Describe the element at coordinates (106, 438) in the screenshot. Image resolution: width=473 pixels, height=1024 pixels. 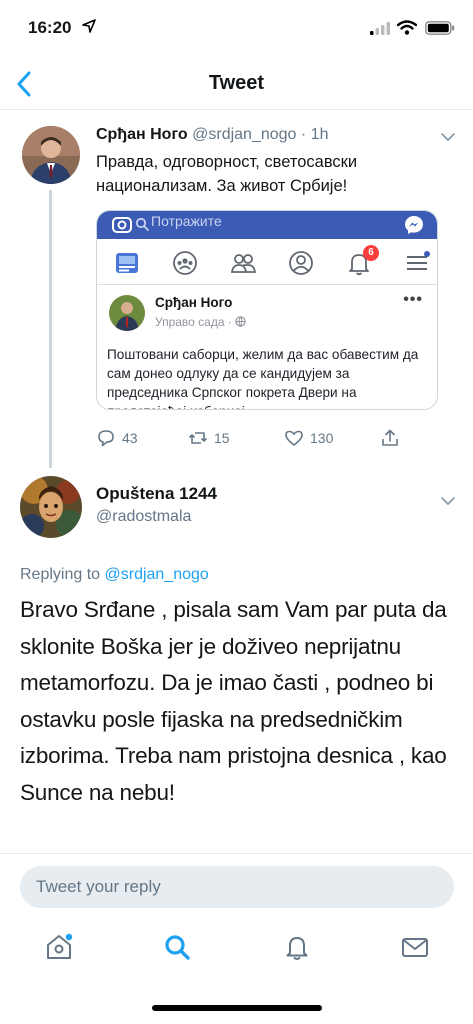
I see `reply-icon` at that location.